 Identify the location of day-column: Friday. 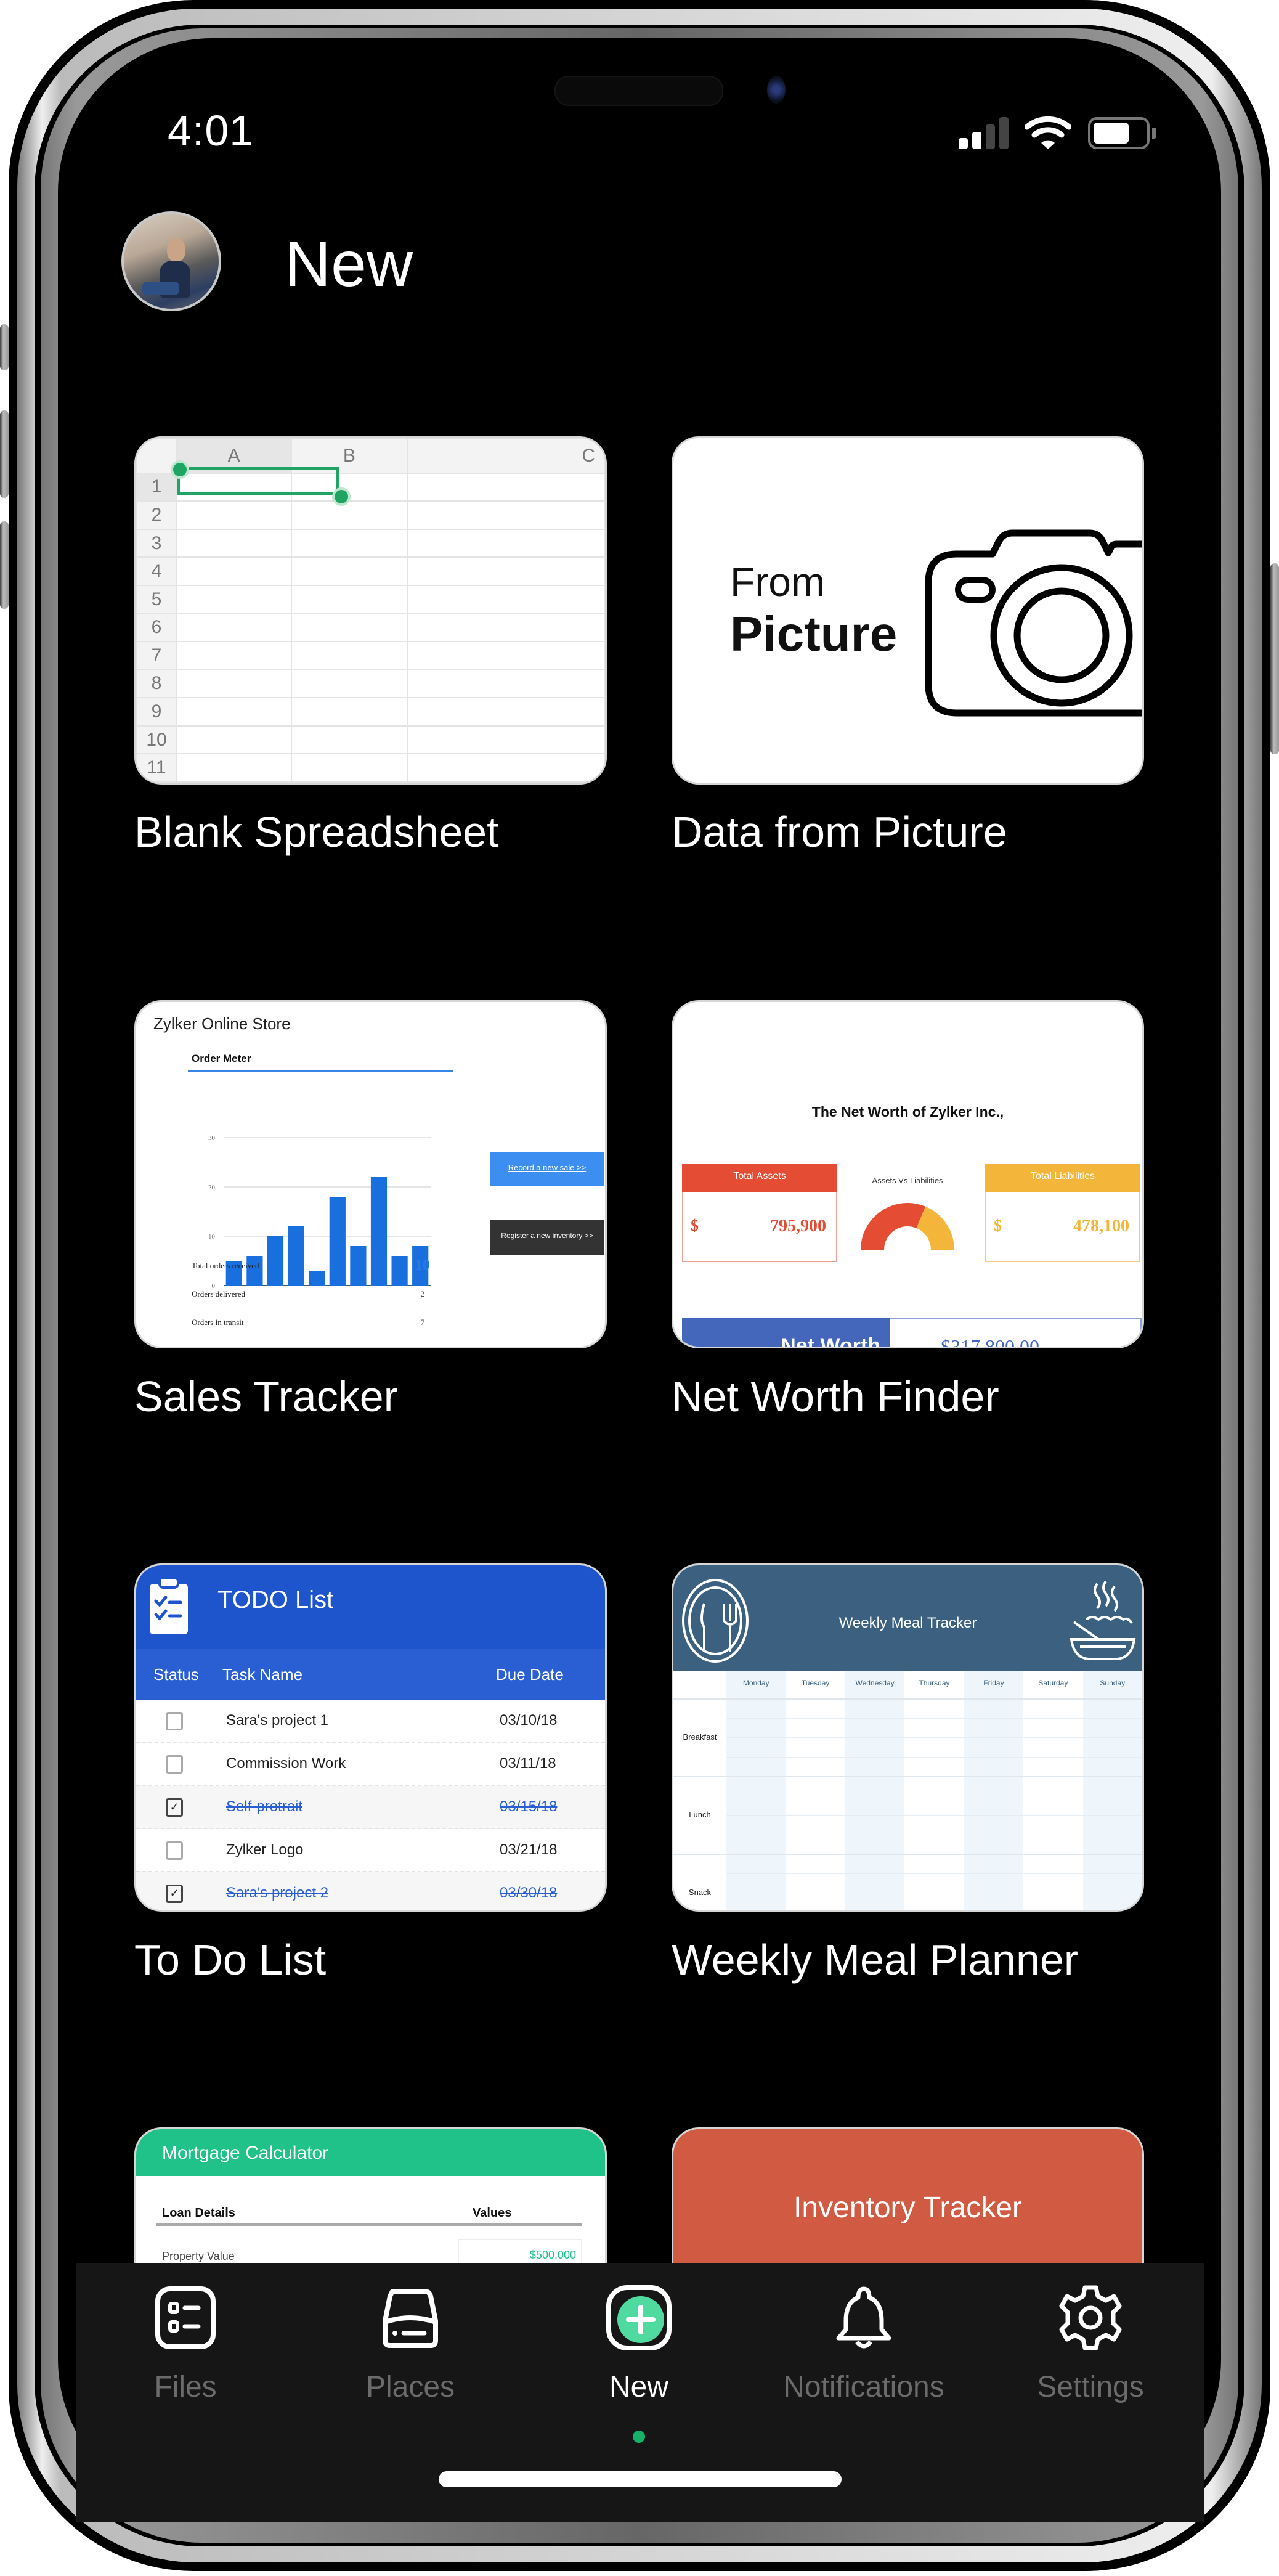
(994, 1791).